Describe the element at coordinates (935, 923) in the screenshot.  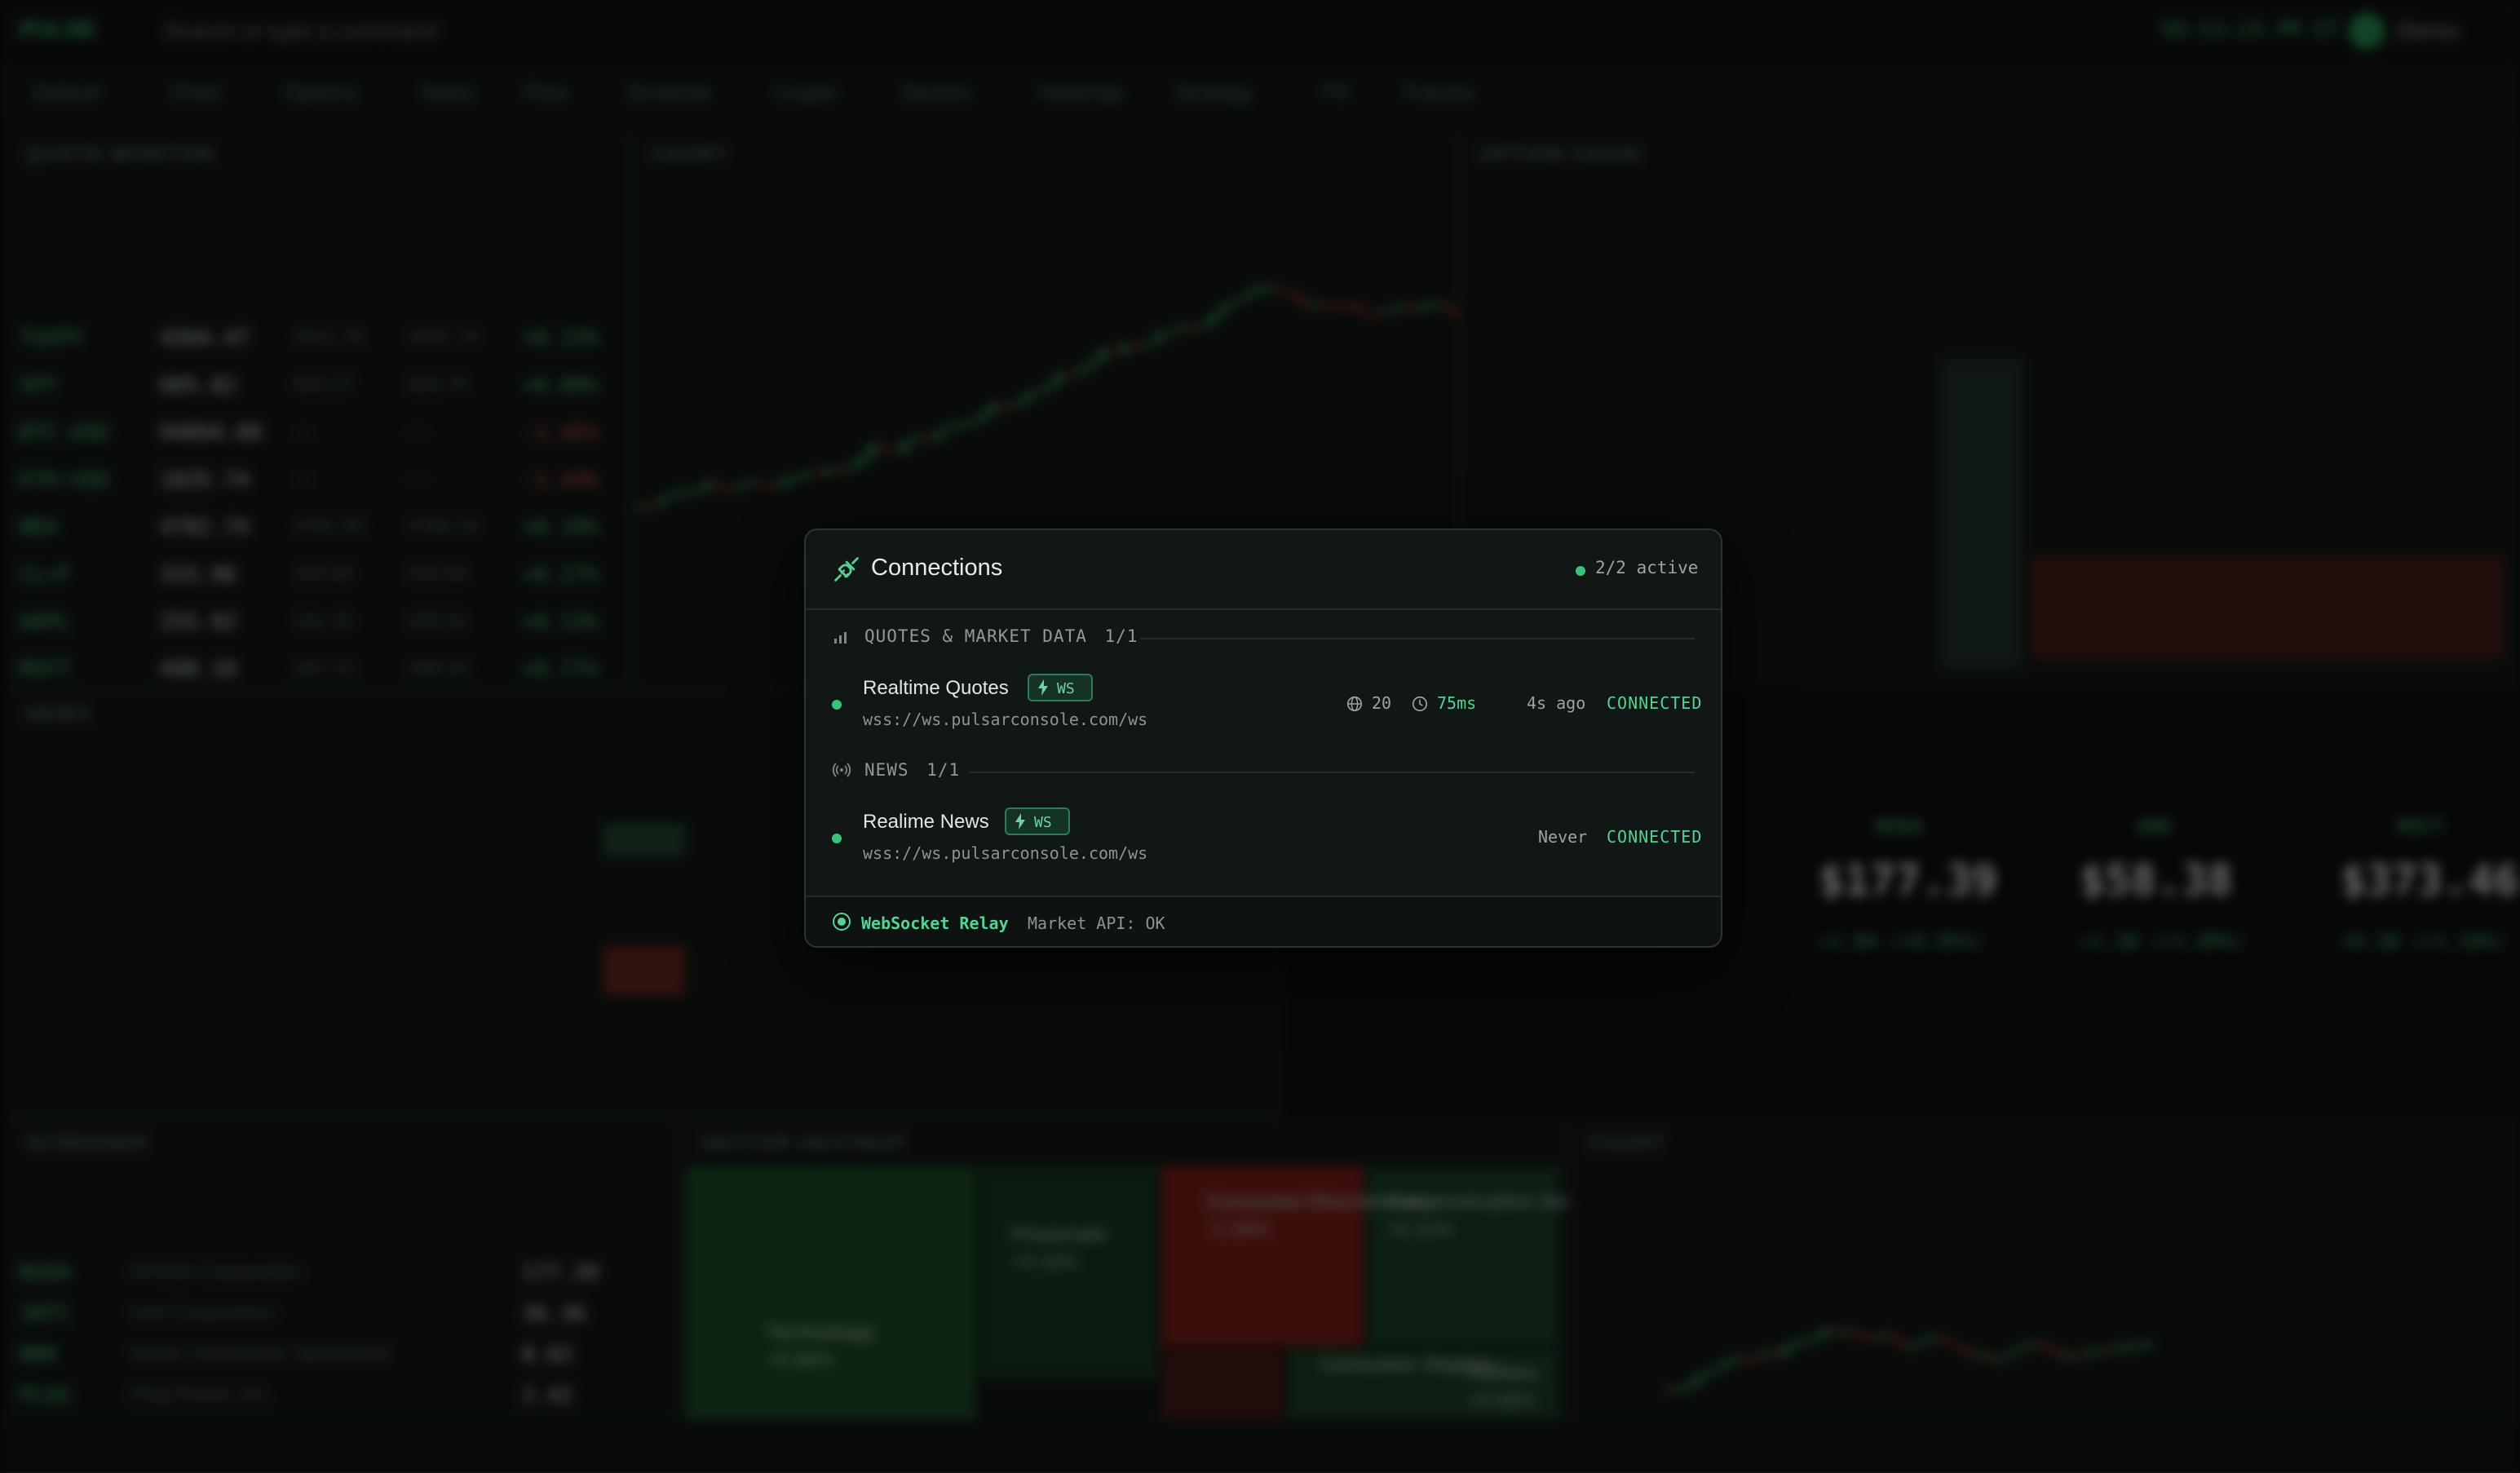
I see `relay-label: WebSocket Relay` at that location.